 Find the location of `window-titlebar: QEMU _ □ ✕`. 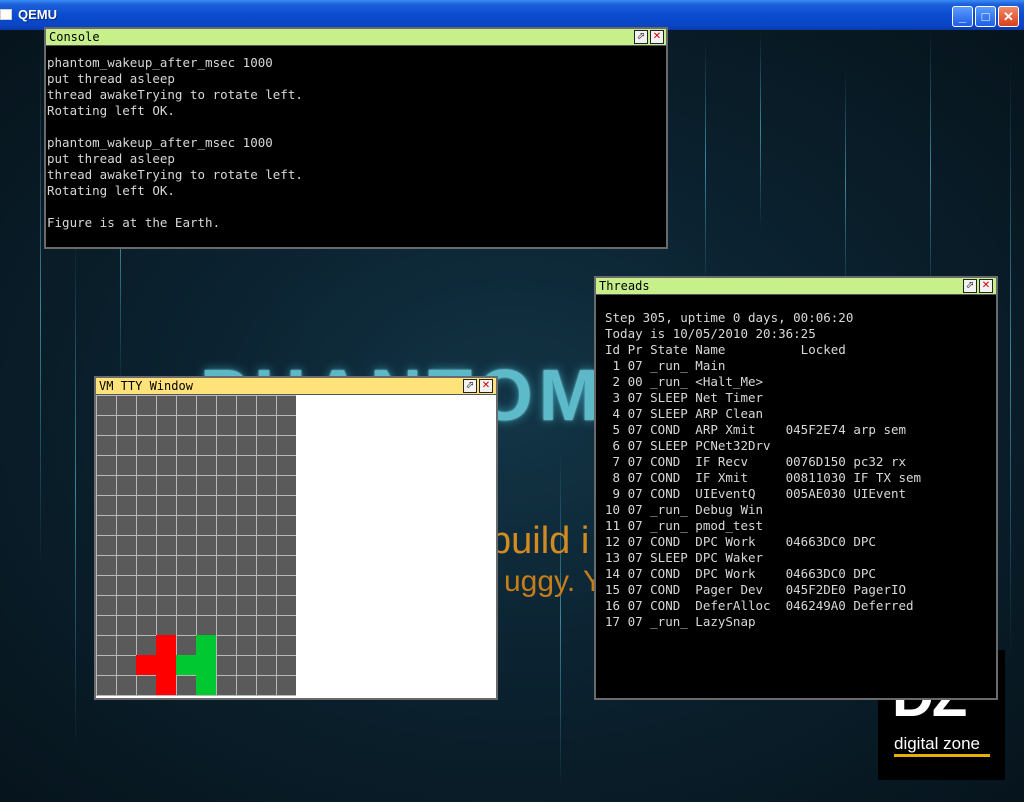

window-titlebar: QEMU _ □ ✕ is located at coordinates (512, 15).